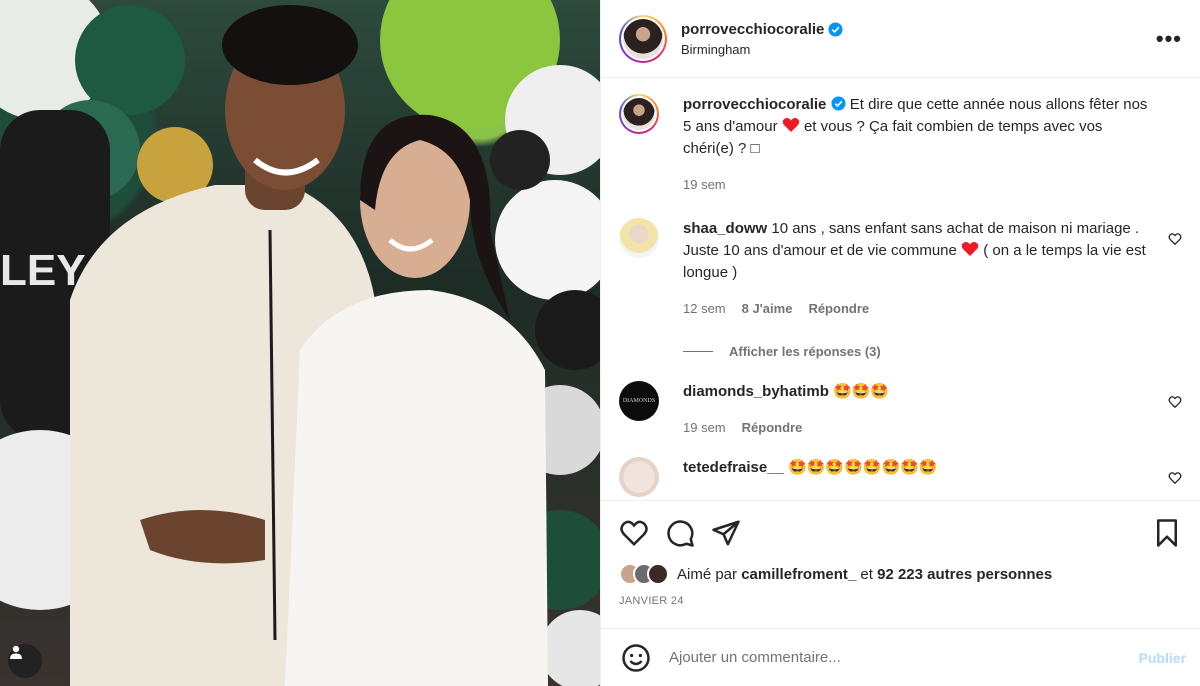 The width and height of the screenshot is (1200, 686). What do you see at coordinates (861, 391) in the screenshot?
I see `comment-text: 🤩🤩🤩` at bounding box center [861, 391].